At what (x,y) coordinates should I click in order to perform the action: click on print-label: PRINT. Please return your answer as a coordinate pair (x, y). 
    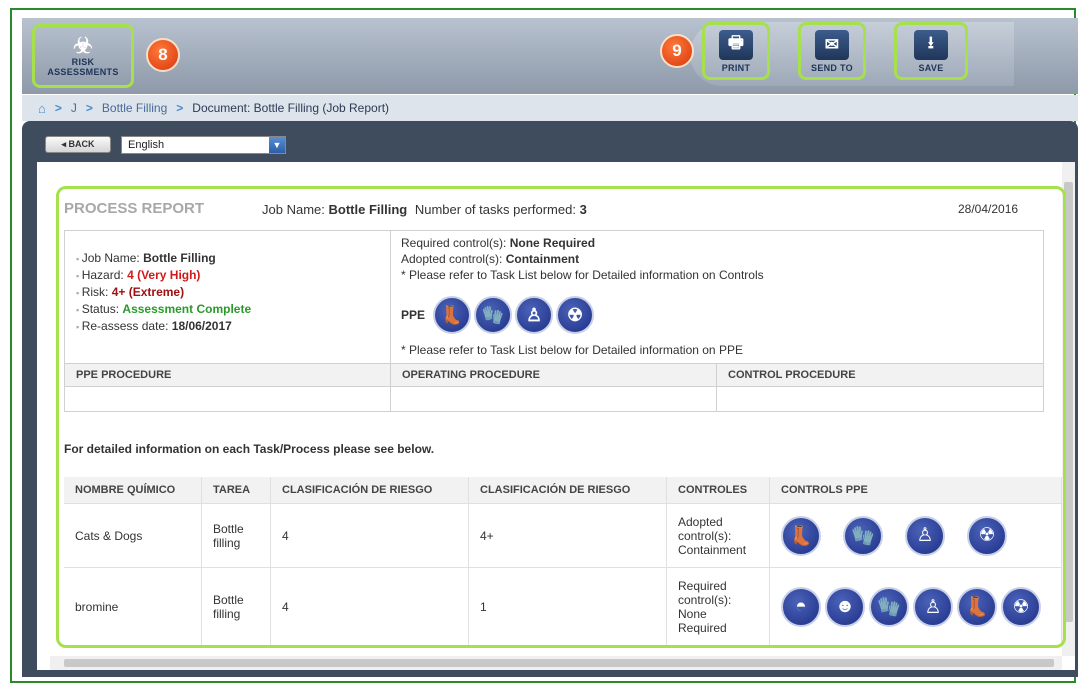
    Looking at the image, I should click on (736, 67).